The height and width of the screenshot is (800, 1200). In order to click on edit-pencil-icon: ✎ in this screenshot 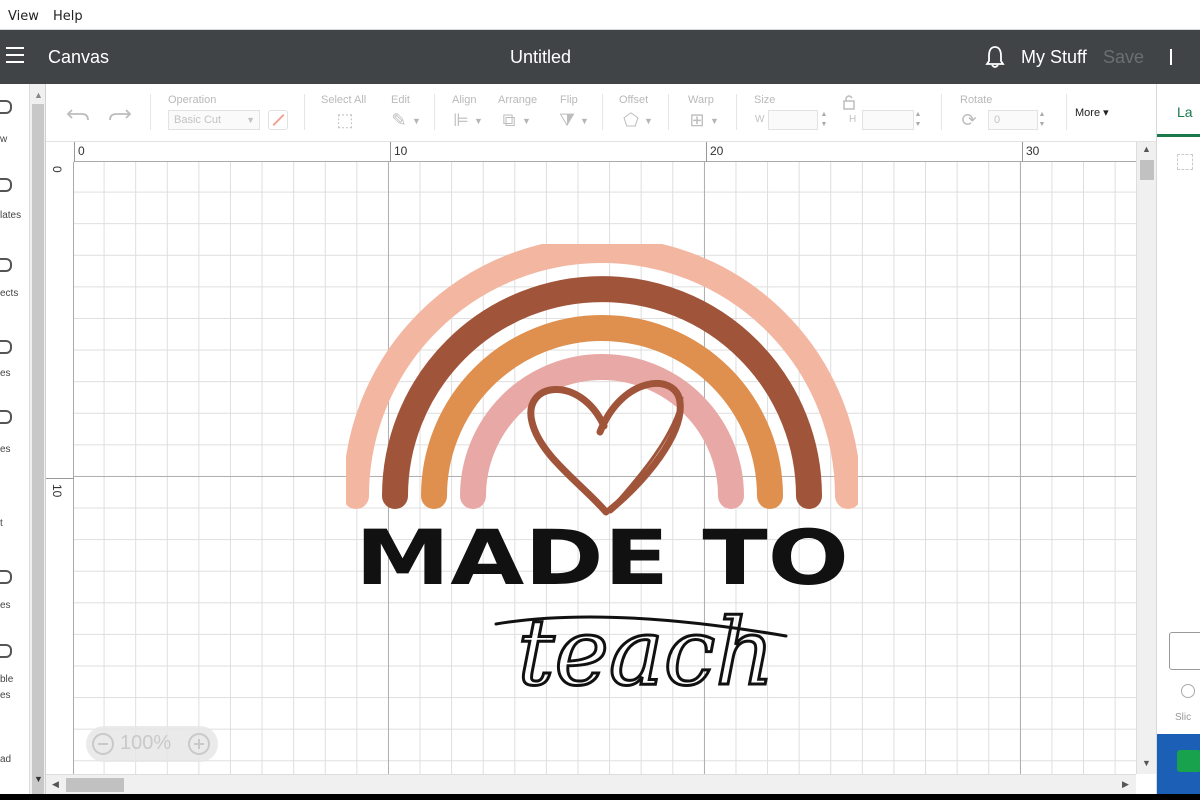, I will do `click(399, 120)`.